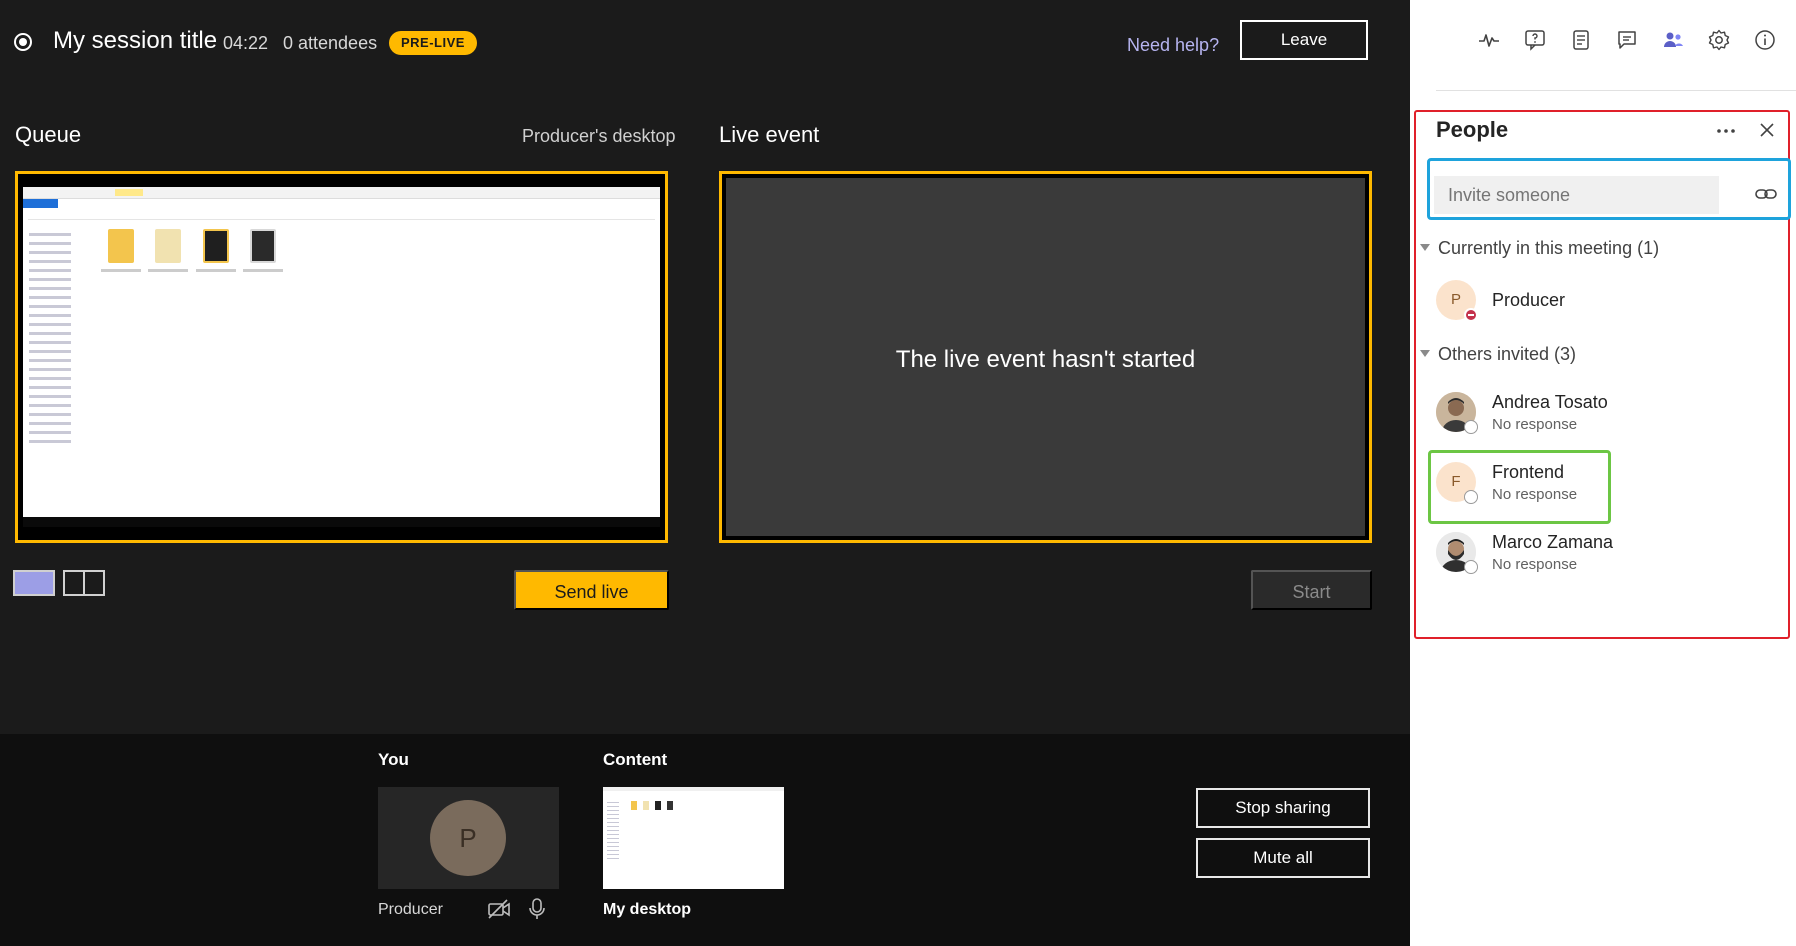 Image resolution: width=1796 pixels, height=946 pixels. What do you see at coordinates (48, 134) in the screenshot?
I see `queue-title: Queue` at bounding box center [48, 134].